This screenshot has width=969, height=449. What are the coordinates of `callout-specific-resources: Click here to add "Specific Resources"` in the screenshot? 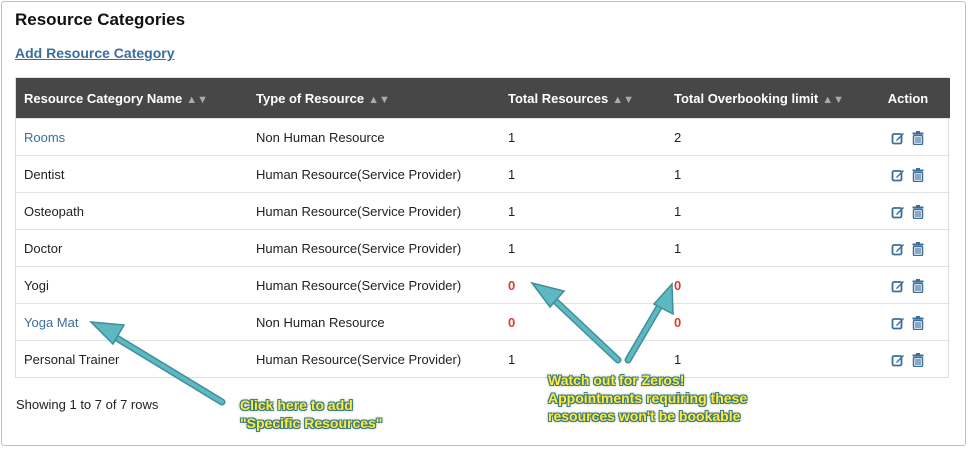 It's located at (311, 414).